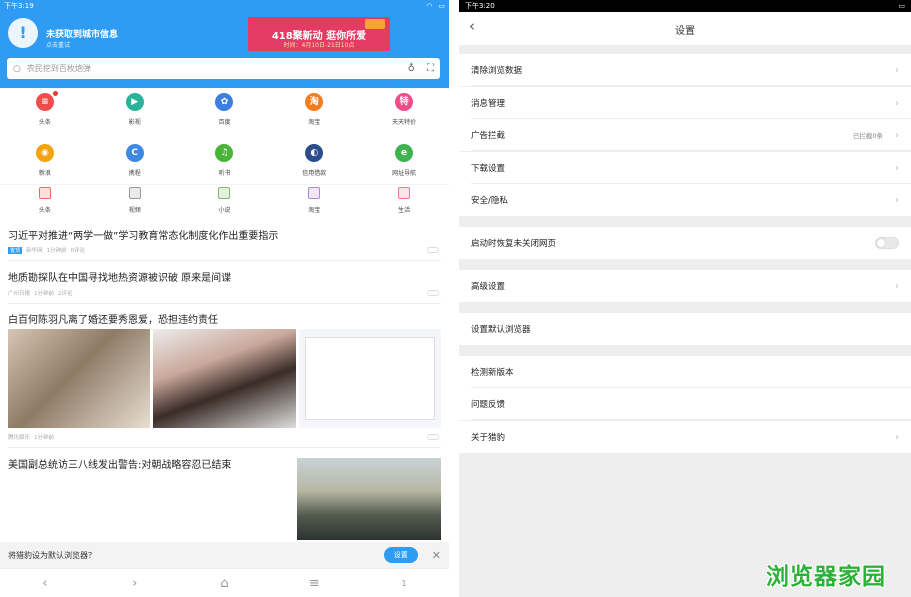 This screenshot has width=911, height=597. I want to click on shortcut-taobao: 淘淘宝, so click(314, 109).